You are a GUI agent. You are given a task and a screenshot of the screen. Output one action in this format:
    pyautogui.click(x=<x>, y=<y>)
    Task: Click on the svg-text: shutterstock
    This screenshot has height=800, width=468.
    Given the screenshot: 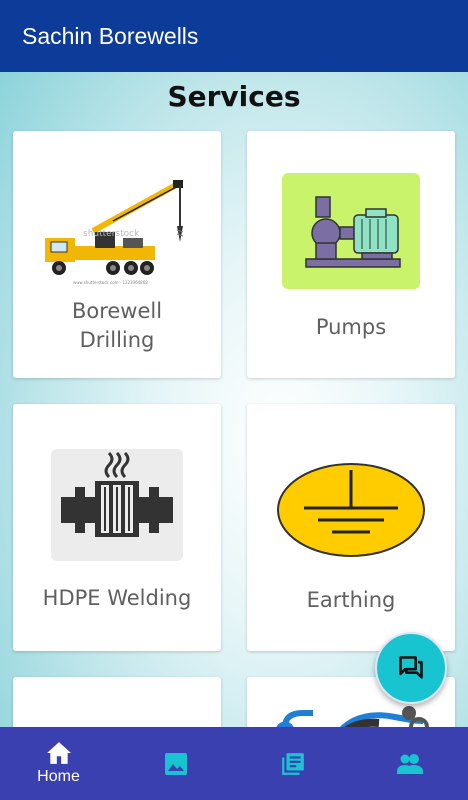 What is the action you would take?
    pyautogui.click(x=111, y=234)
    